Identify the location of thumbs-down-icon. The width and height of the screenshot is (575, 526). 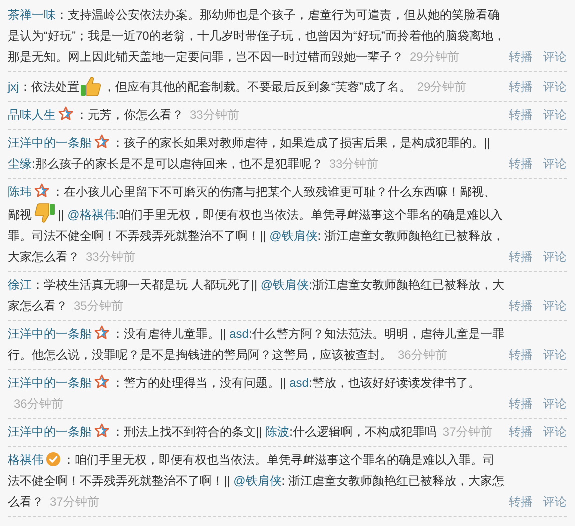
(45, 214).